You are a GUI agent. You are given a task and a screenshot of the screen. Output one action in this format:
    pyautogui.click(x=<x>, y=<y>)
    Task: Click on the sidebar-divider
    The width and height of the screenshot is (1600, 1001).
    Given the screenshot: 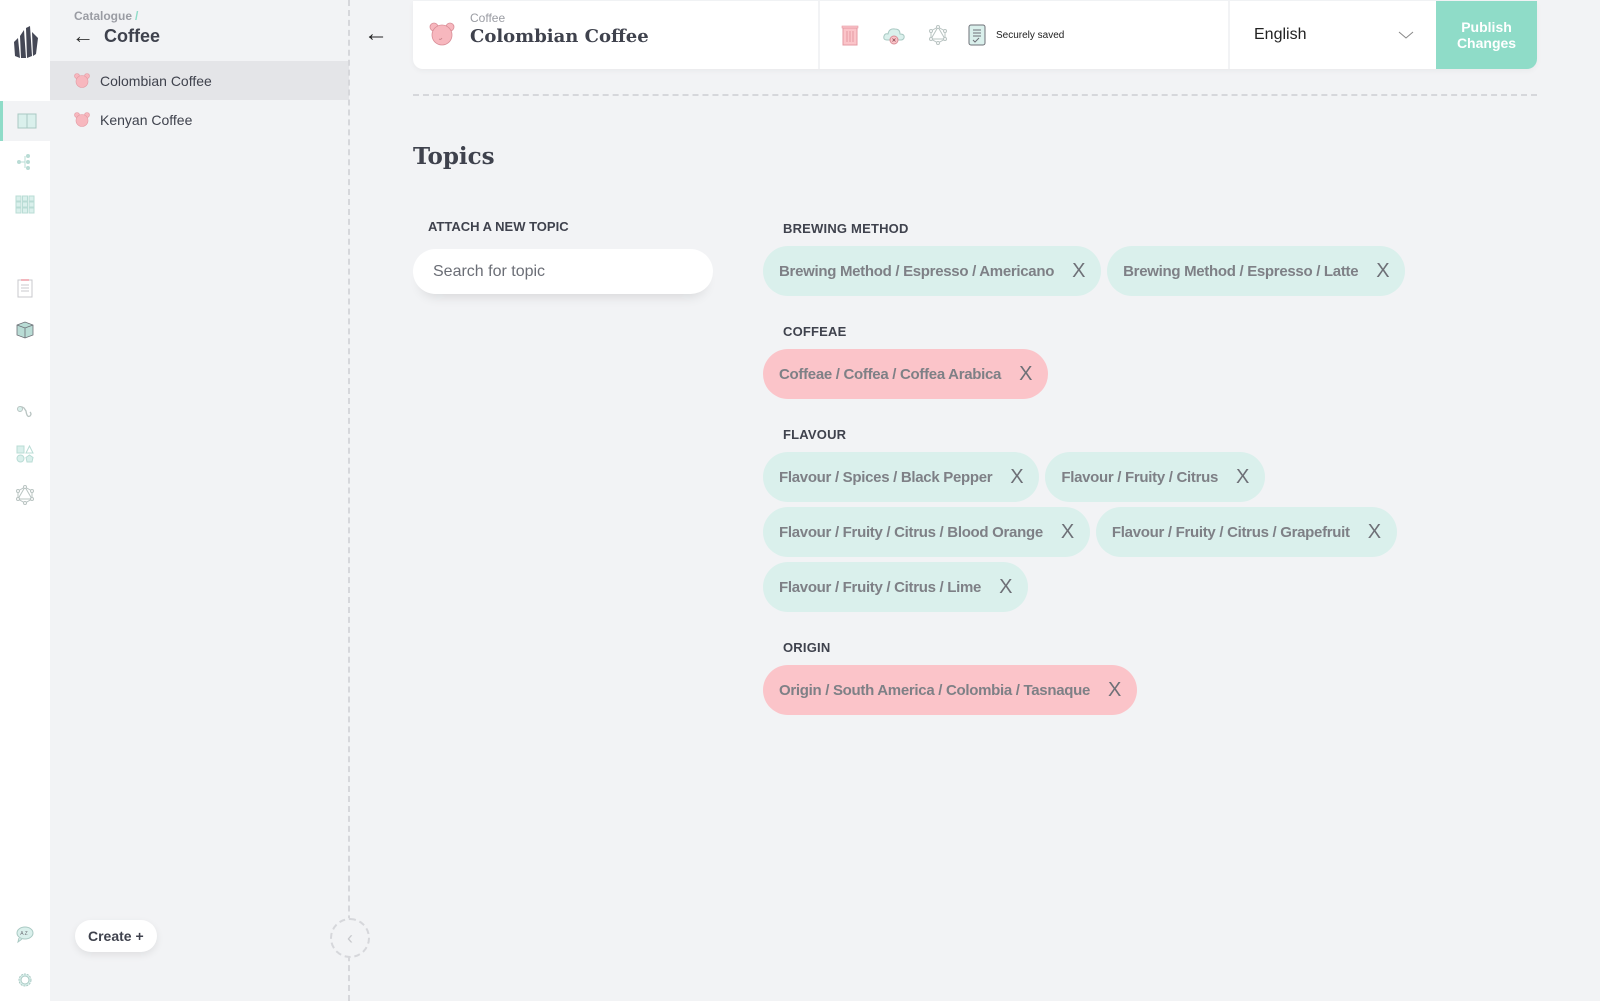 What is the action you would take?
    pyautogui.click(x=349, y=500)
    